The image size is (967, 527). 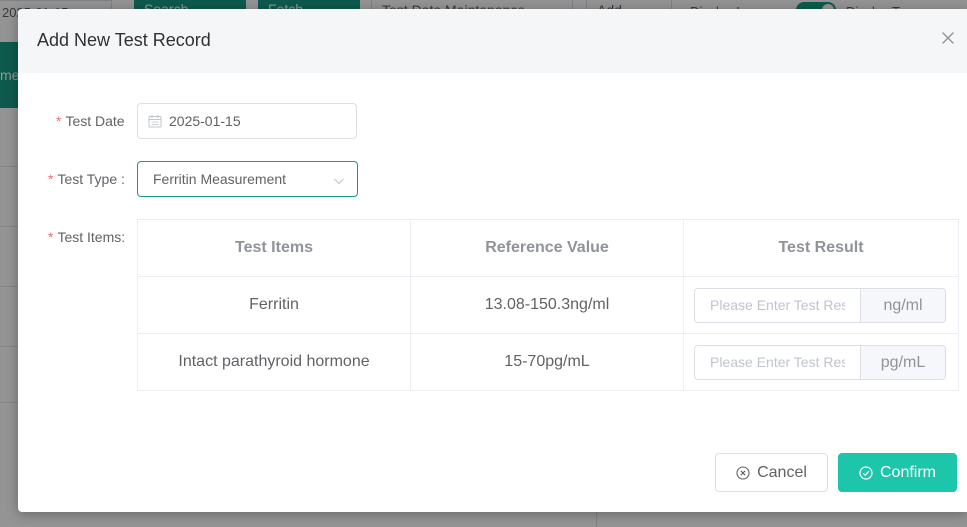 I want to click on cancel-button: Cancel, so click(x=771, y=472).